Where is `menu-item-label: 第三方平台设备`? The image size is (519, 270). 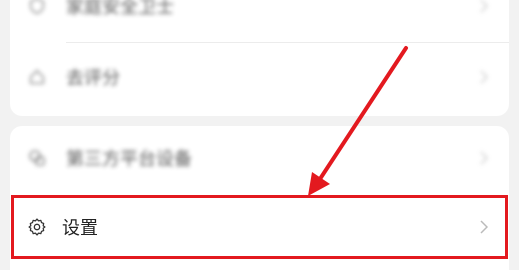 menu-item-label: 第三方平台设备 is located at coordinates (129, 159).